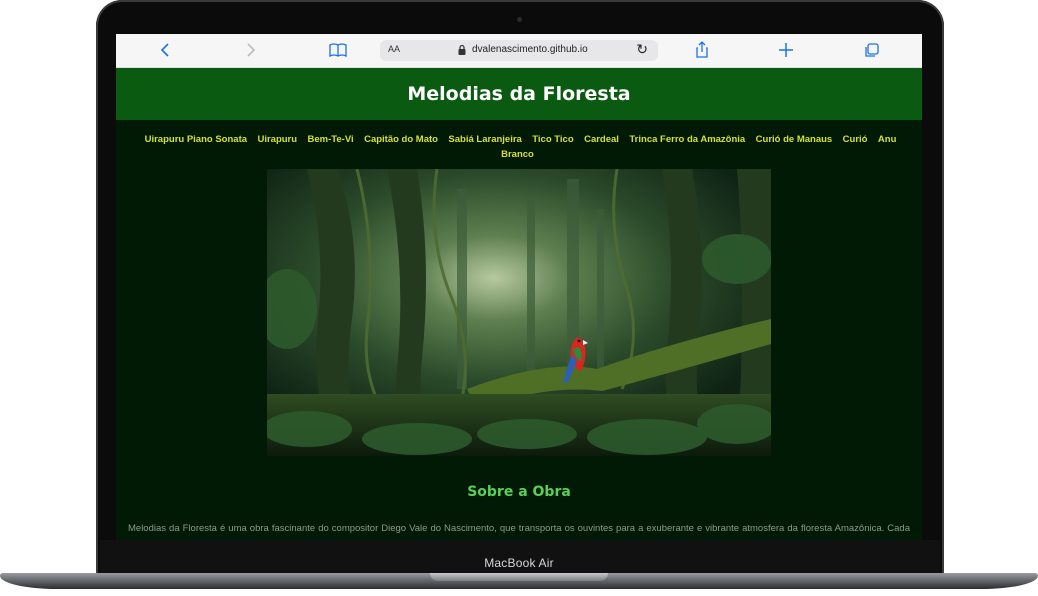  What do you see at coordinates (552, 139) in the screenshot?
I see `nav-tico-tico: Tico Tico` at bounding box center [552, 139].